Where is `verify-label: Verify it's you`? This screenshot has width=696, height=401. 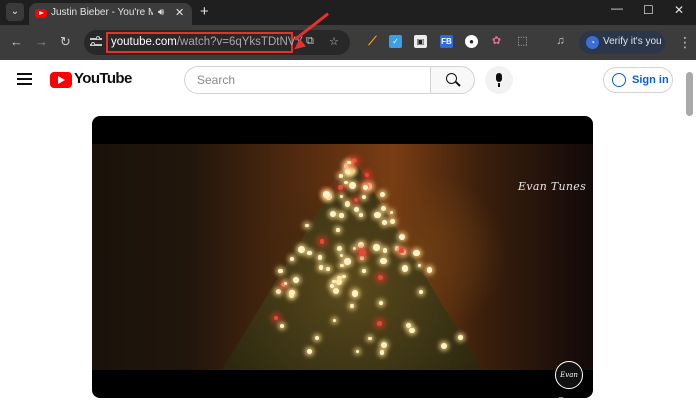 verify-label: Verify it's you is located at coordinates (632, 41).